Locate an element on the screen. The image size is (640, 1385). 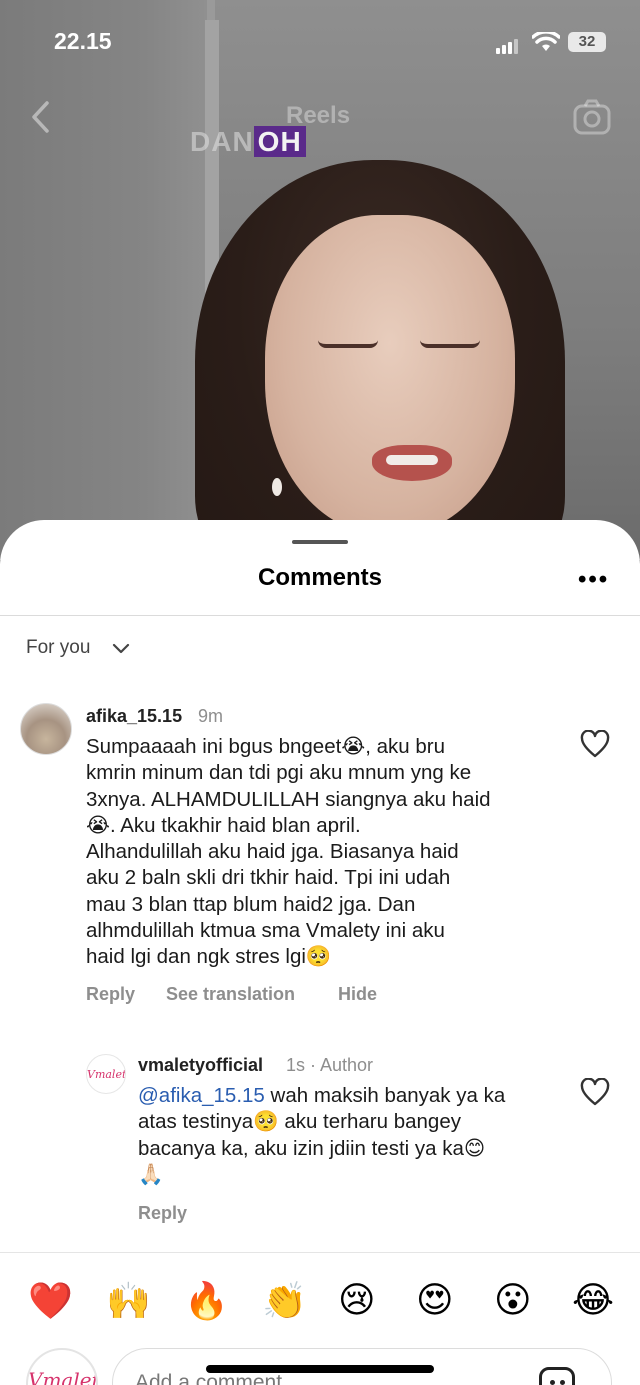
status-time: 22.15 is located at coordinates (83, 41).